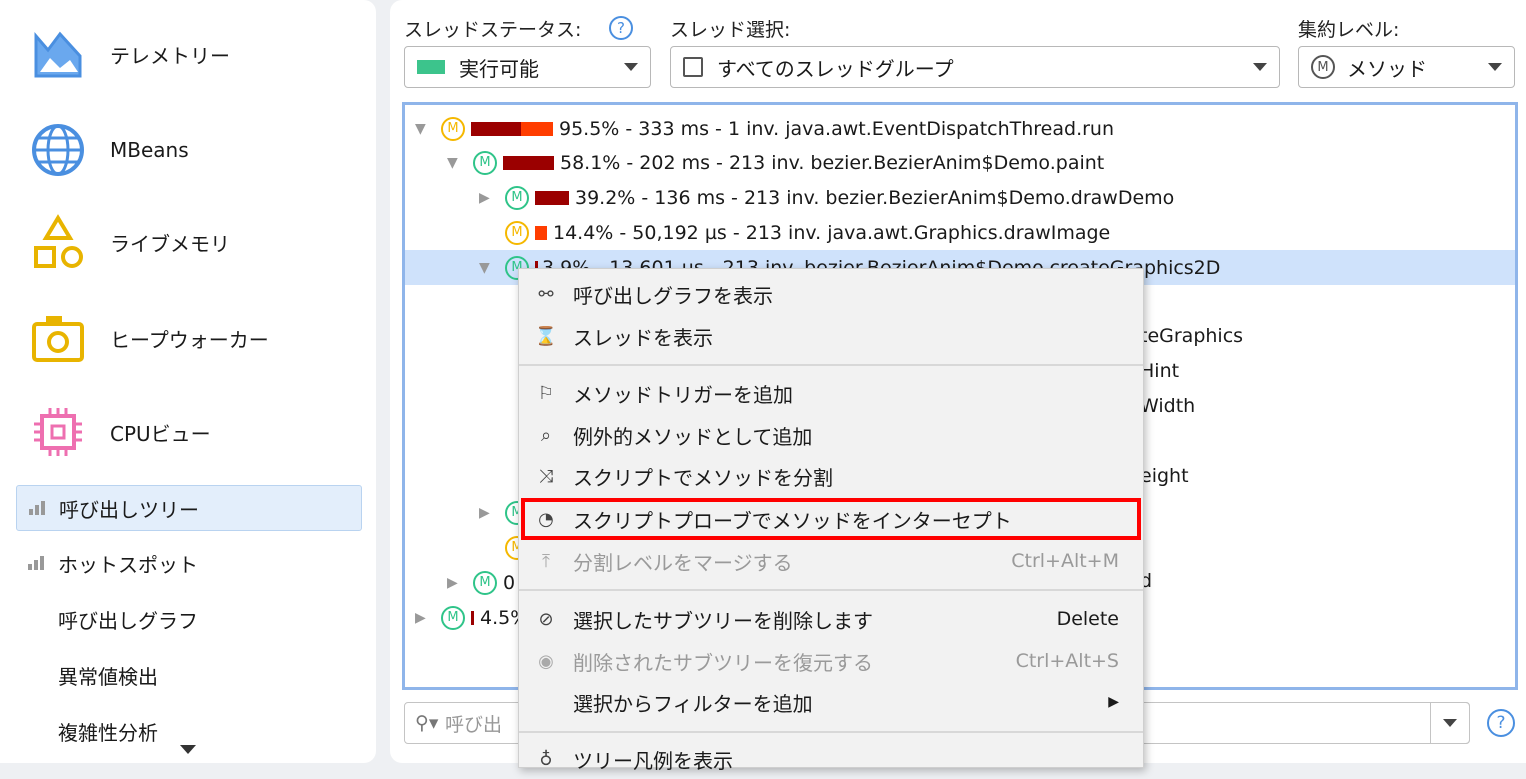 This screenshot has height=779, width=1526. I want to click on sub-outlier-detection: 異常値検出, so click(189, 675).